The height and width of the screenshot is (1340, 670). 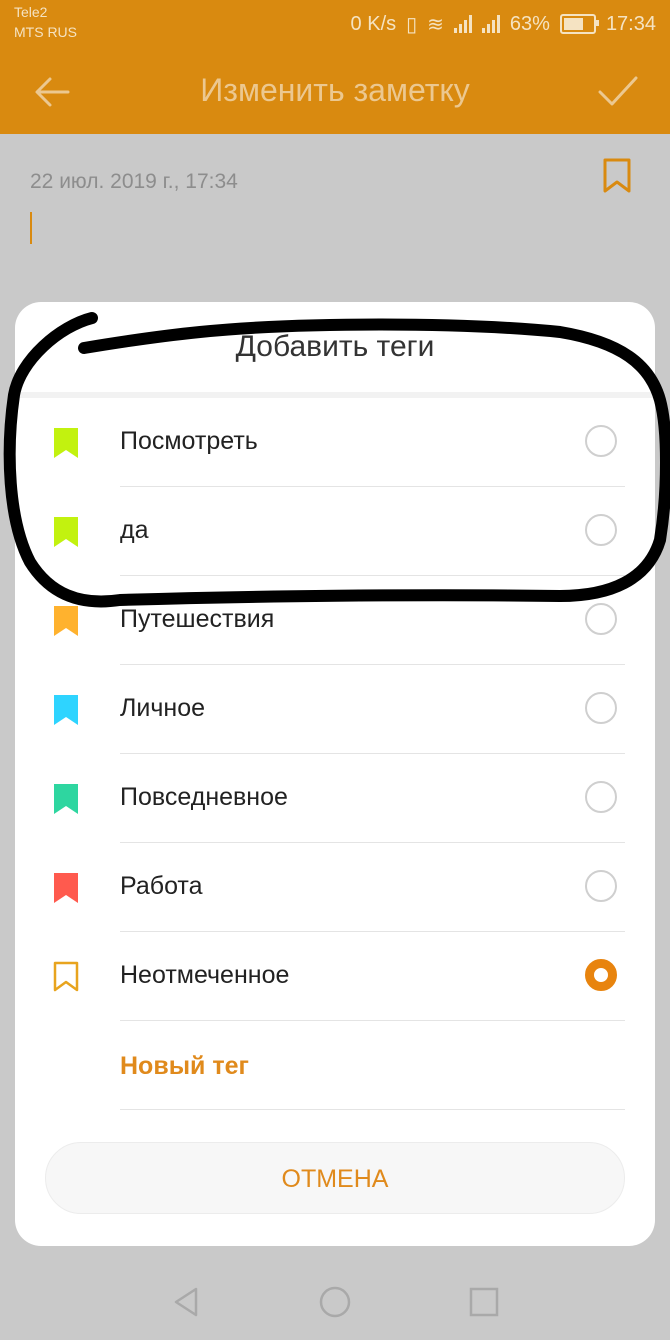 What do you see at coordinates (335, 531) in the screenshot?
I see `tag-row-da: да` at bounding box center [335, 531].